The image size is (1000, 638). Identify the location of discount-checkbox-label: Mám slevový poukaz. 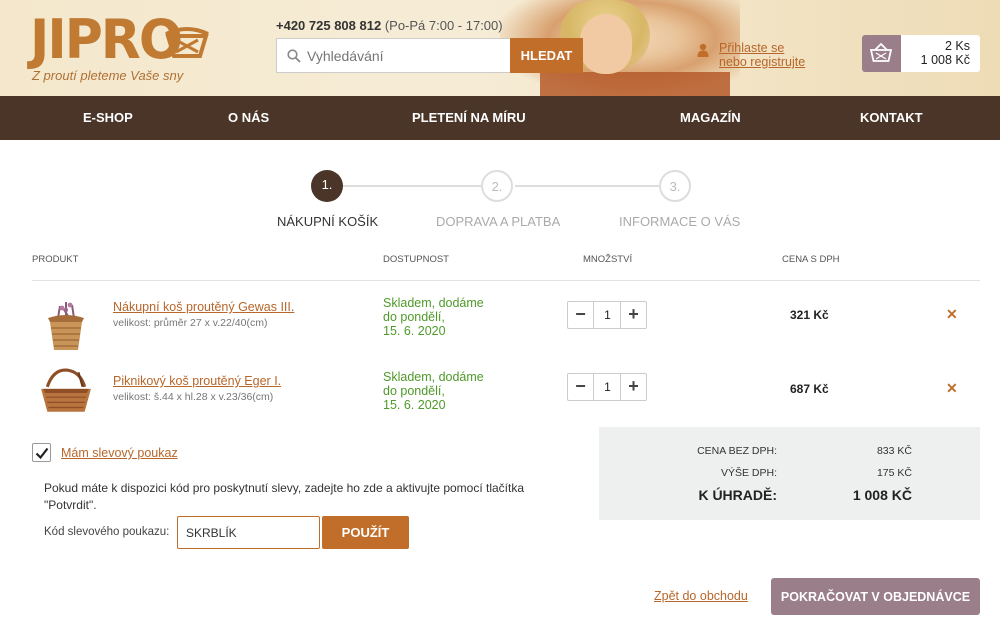
(119, 453).